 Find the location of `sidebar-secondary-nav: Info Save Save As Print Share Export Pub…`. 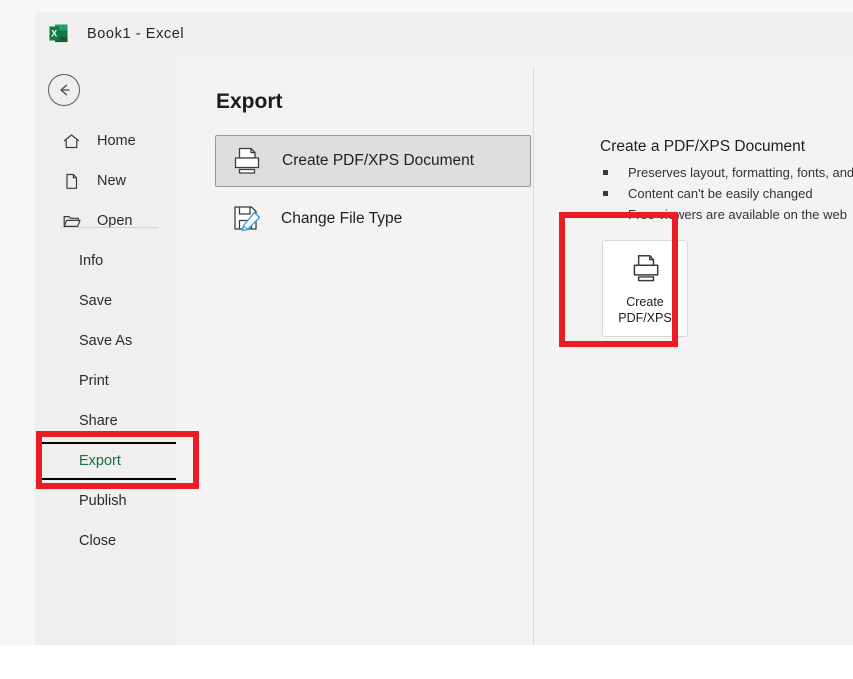

sidebar-secondary-nav: Info Save Save As Print Share Export Pub… is located at coordinates (118, 401).